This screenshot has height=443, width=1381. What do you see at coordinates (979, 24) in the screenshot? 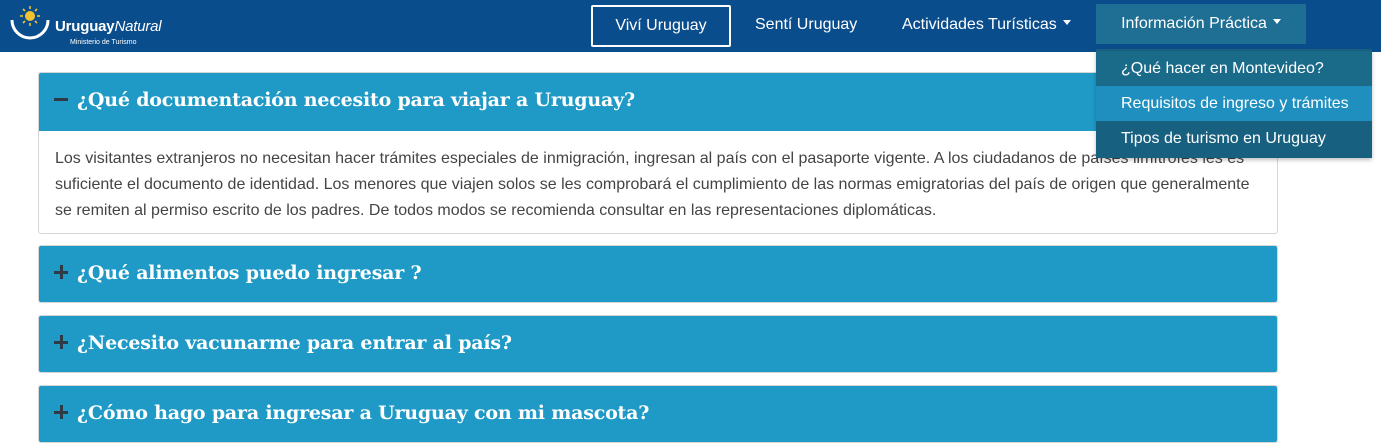
I see `nav-label: Actividades Turísticas` at bounding box center [979, 24].